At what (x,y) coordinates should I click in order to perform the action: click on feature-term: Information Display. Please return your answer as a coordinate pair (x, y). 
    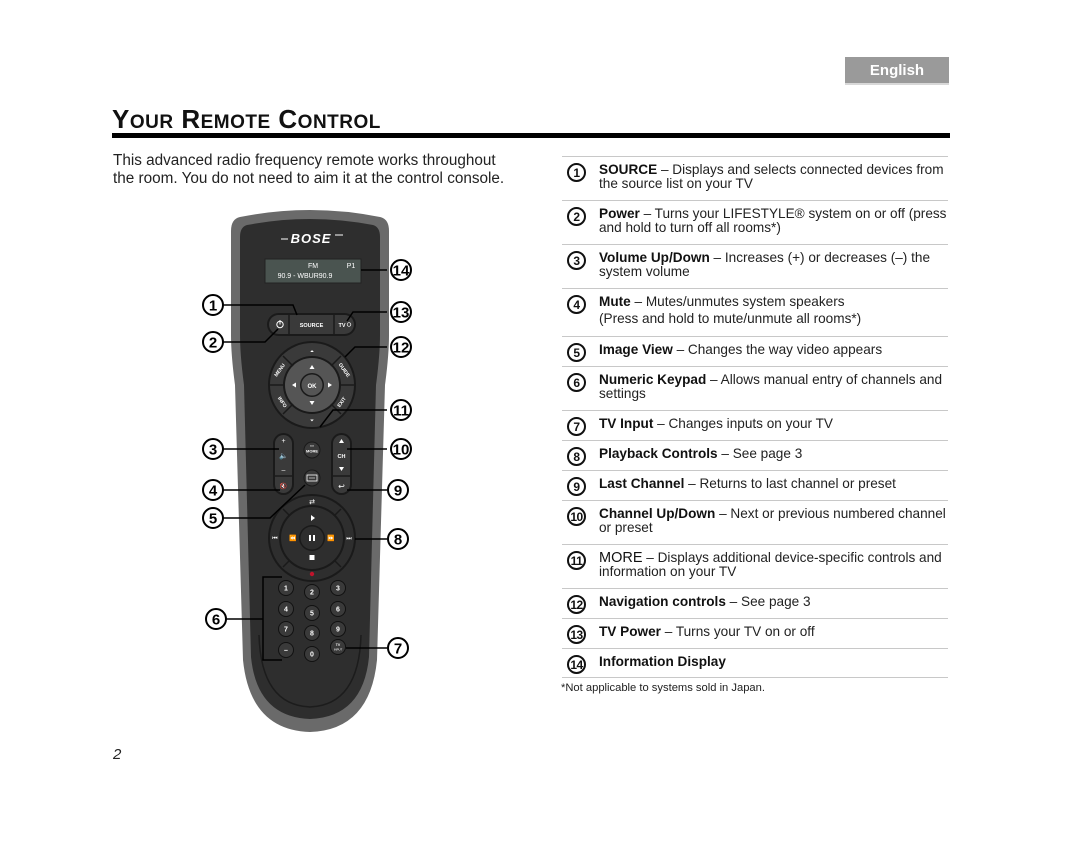
    Looking at the image, I should click on (662, 661).